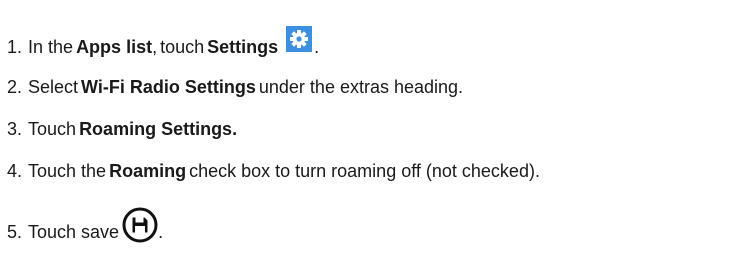 The image size is (734, 255). What do you see at coordinates (15, 129) in the screenshot?
I see `step-number: 3.` at bounding box center [15, 129].